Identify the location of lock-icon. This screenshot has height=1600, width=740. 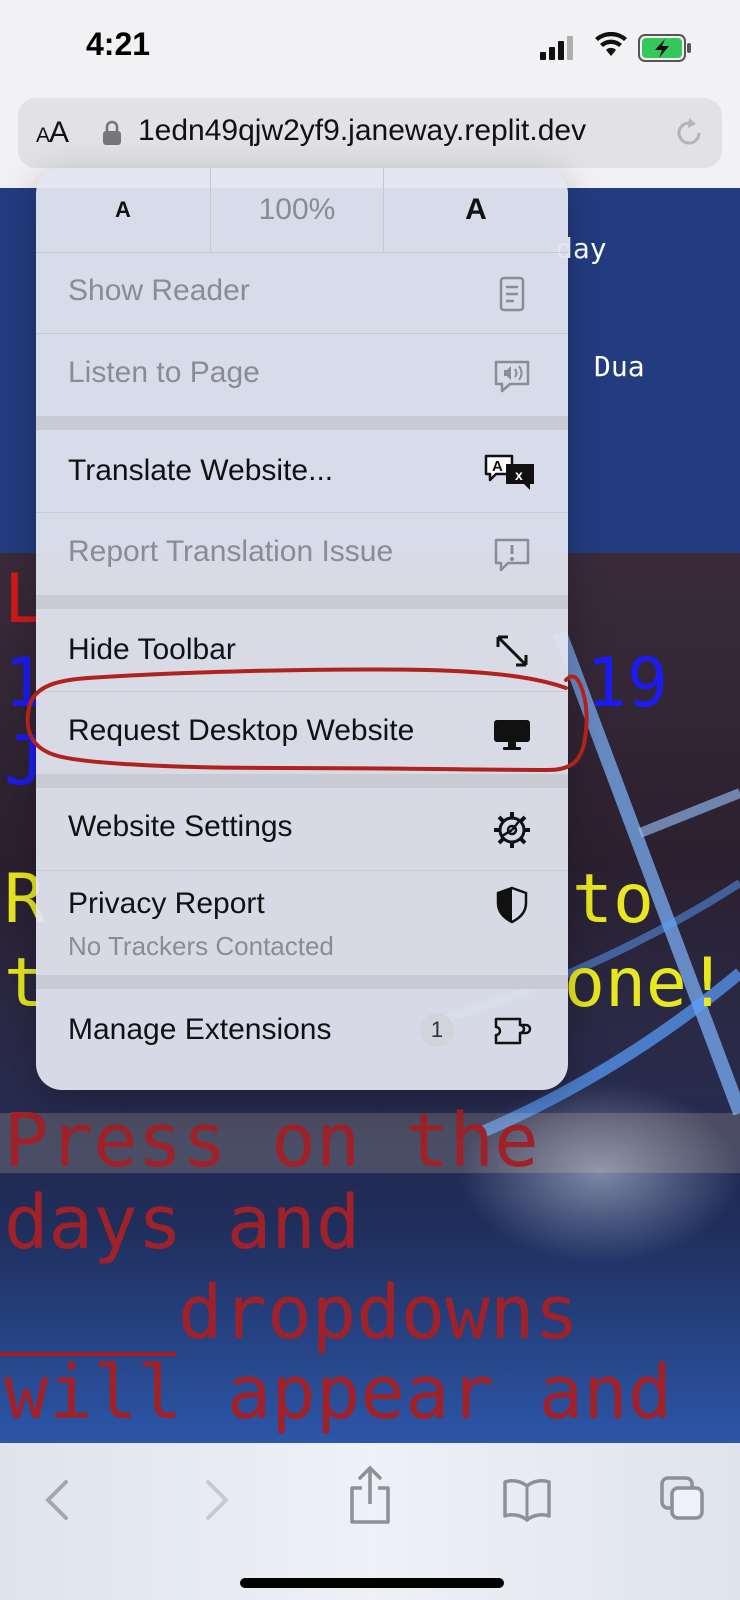
(112, 132).